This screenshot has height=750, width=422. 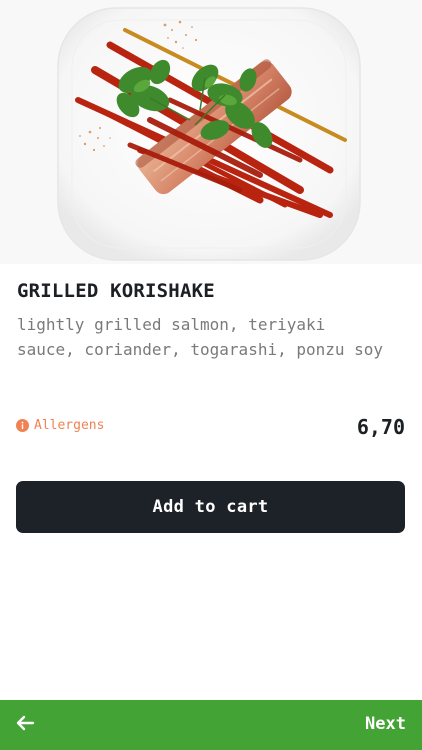 What do you see at coordinates (22, 425) in the screenshot?
I see `info-icon` at bounding box center [22, 425].